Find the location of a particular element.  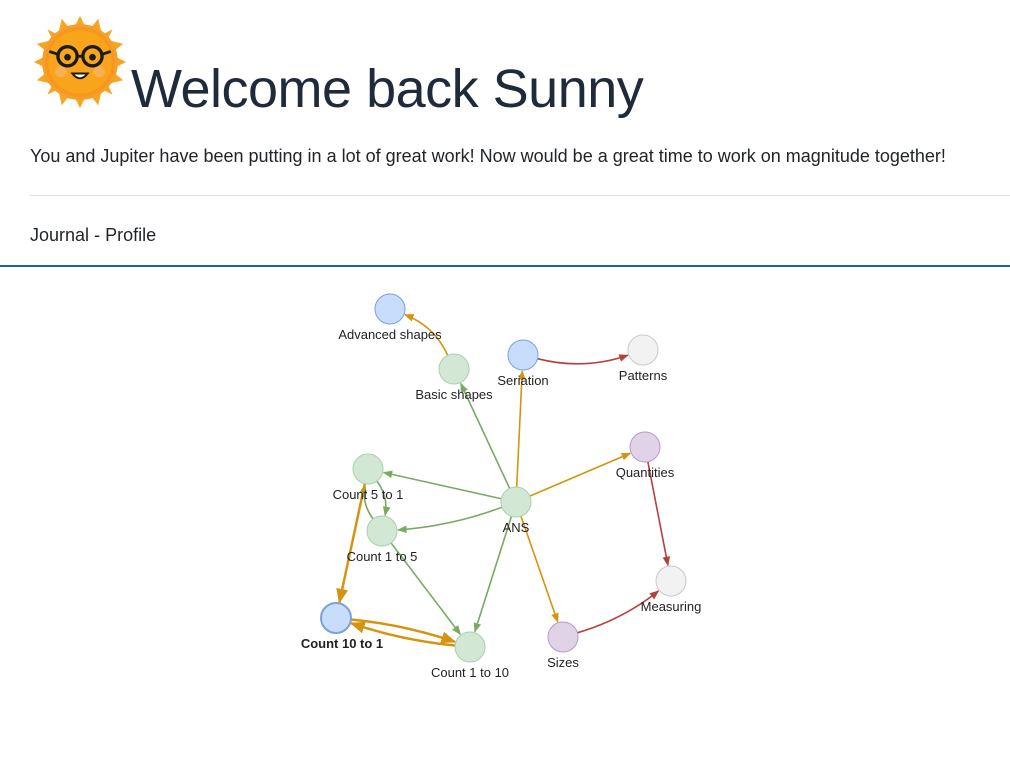

node-basic-shapes-circle is located at coordinates (454, 369).